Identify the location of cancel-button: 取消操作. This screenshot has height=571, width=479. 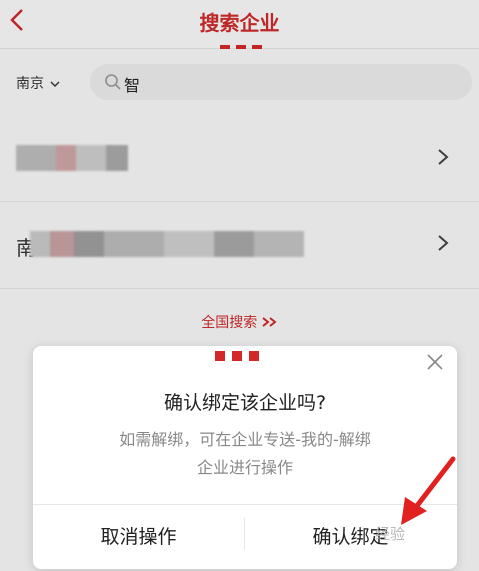
(138, 535).